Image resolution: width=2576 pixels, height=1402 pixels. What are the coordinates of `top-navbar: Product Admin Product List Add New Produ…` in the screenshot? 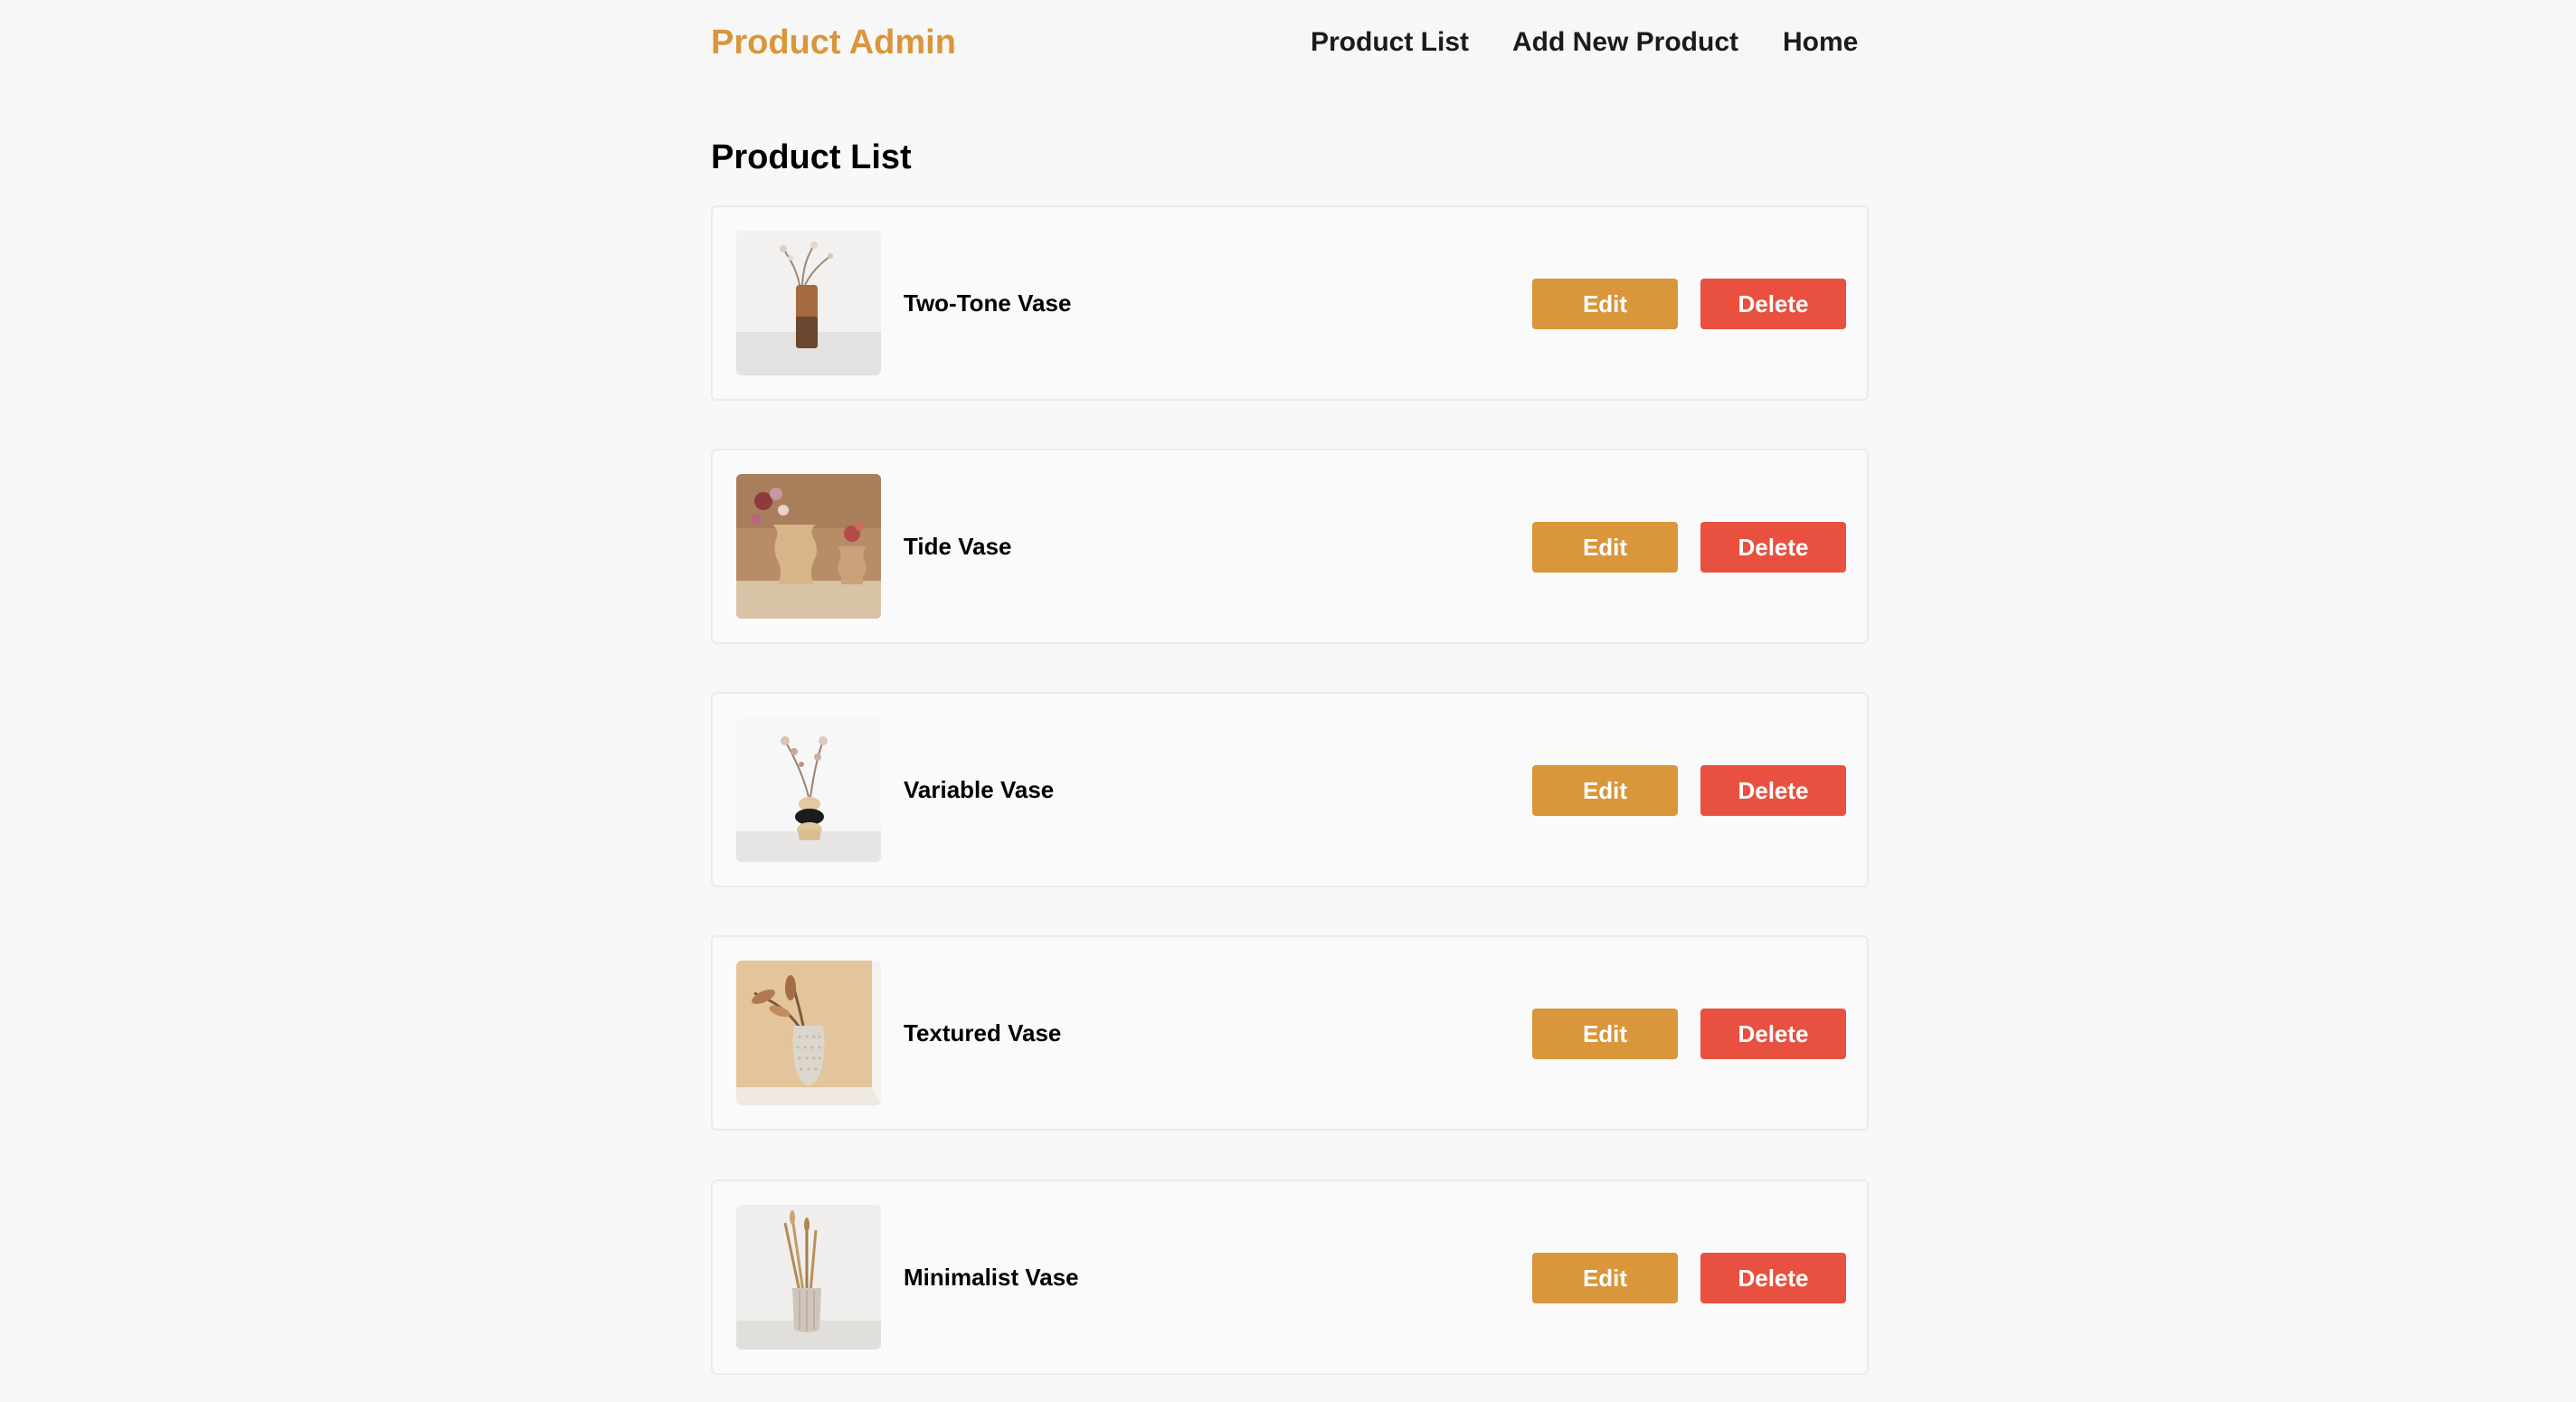 It's located at (1288, 51).